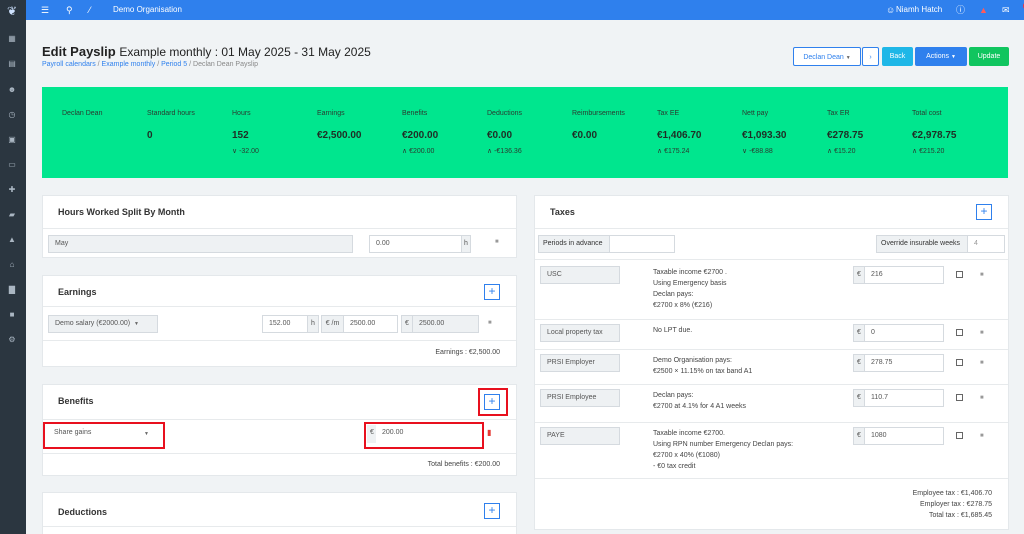 This screenshot has width=1024, height=534. Describe the element at coordinates (174, 64) in the screenshot. I see `breadcrumb-period: Period 5` at that location.